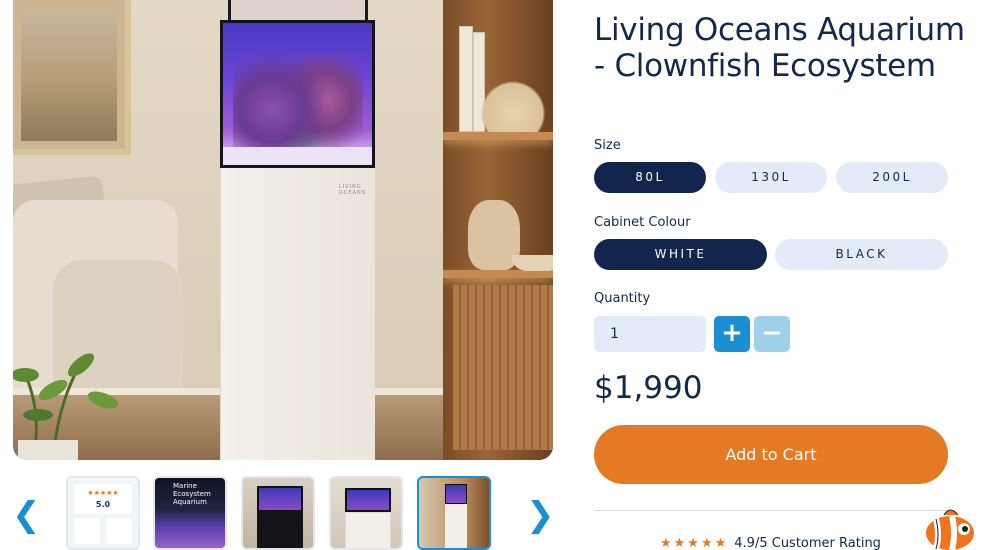  Describe the element at coordinates (892, 177) in the screenshot. I see `size-option-200l: 200L` at that location.